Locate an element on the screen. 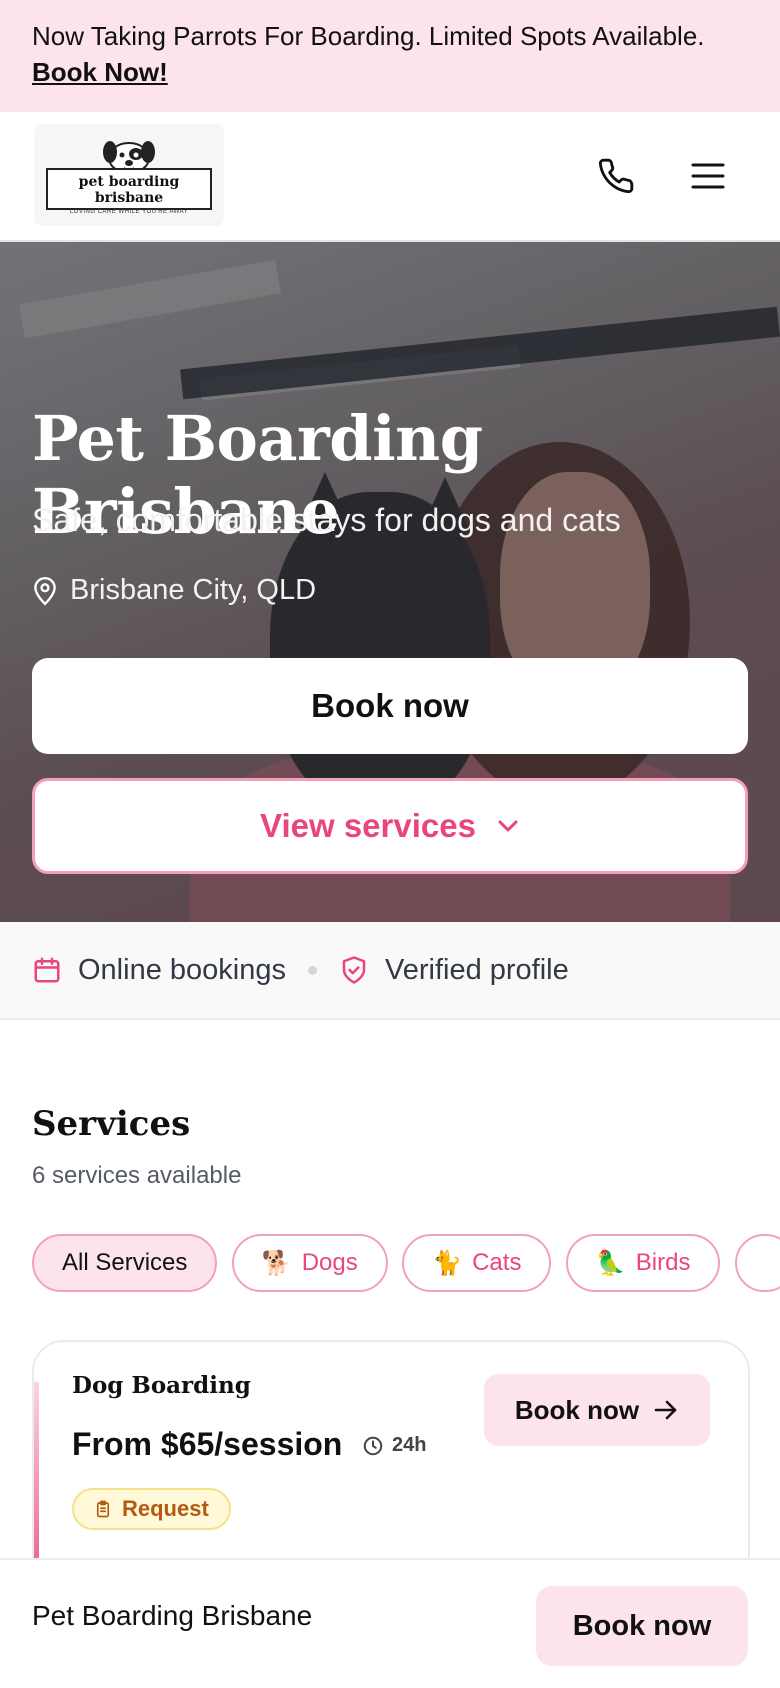 The width and height of the screenshot is (780, 1688). cat-emoji-icon: 🐈 is located at coordinates (447, 1263).